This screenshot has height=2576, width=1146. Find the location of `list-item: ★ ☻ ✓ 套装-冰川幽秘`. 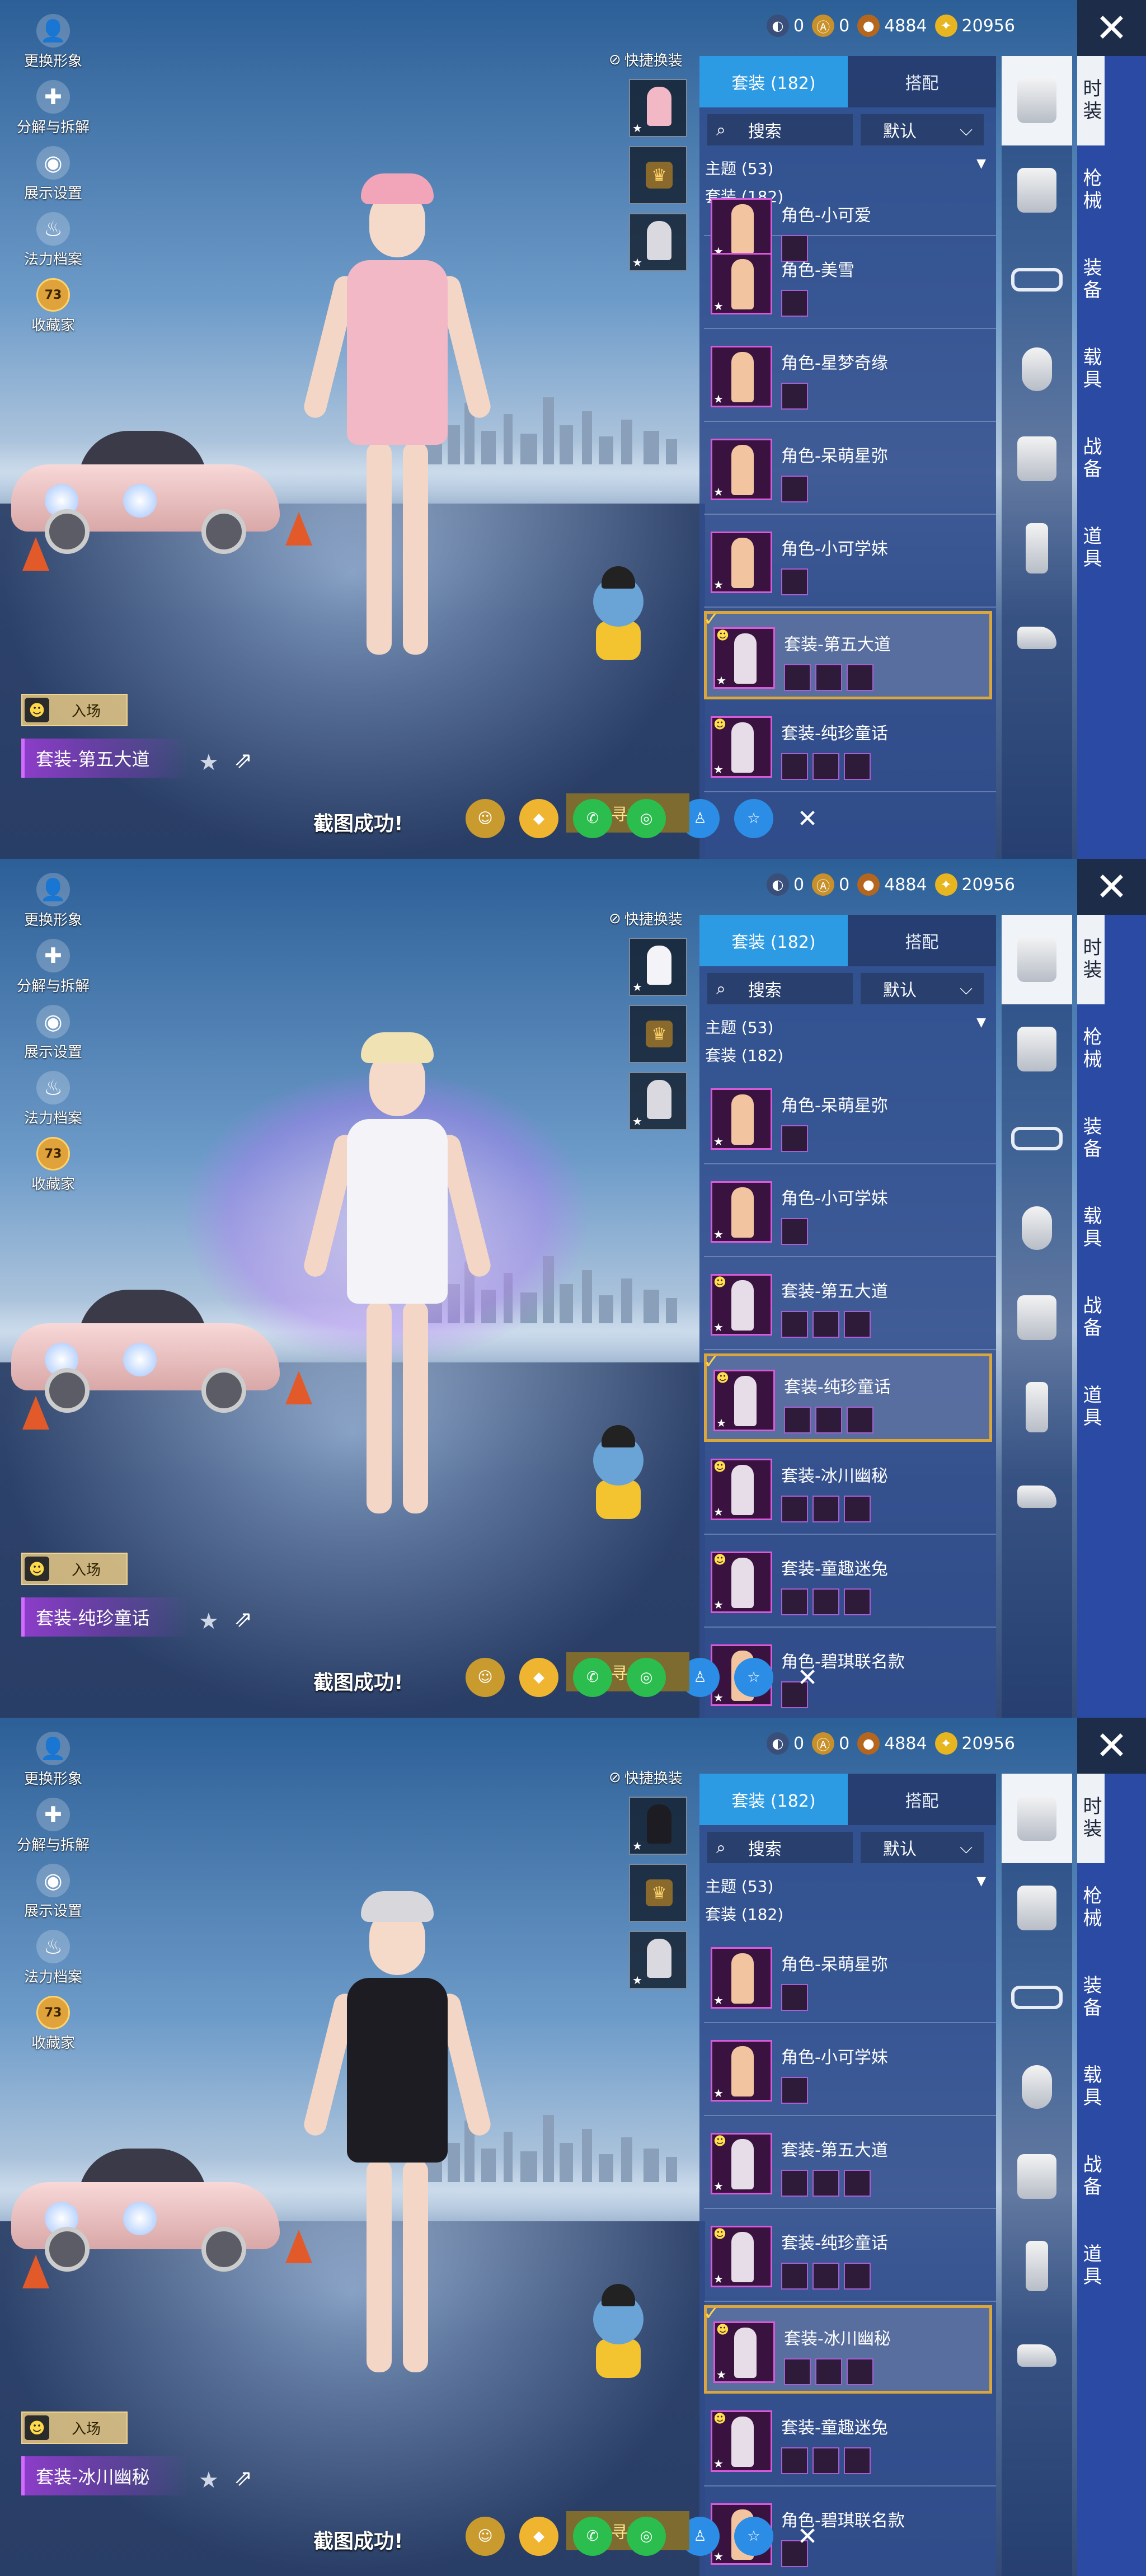

list-item: ★ ☻ ✓ 套装-冰川幽秘 is located at coordinates (847, 2348).